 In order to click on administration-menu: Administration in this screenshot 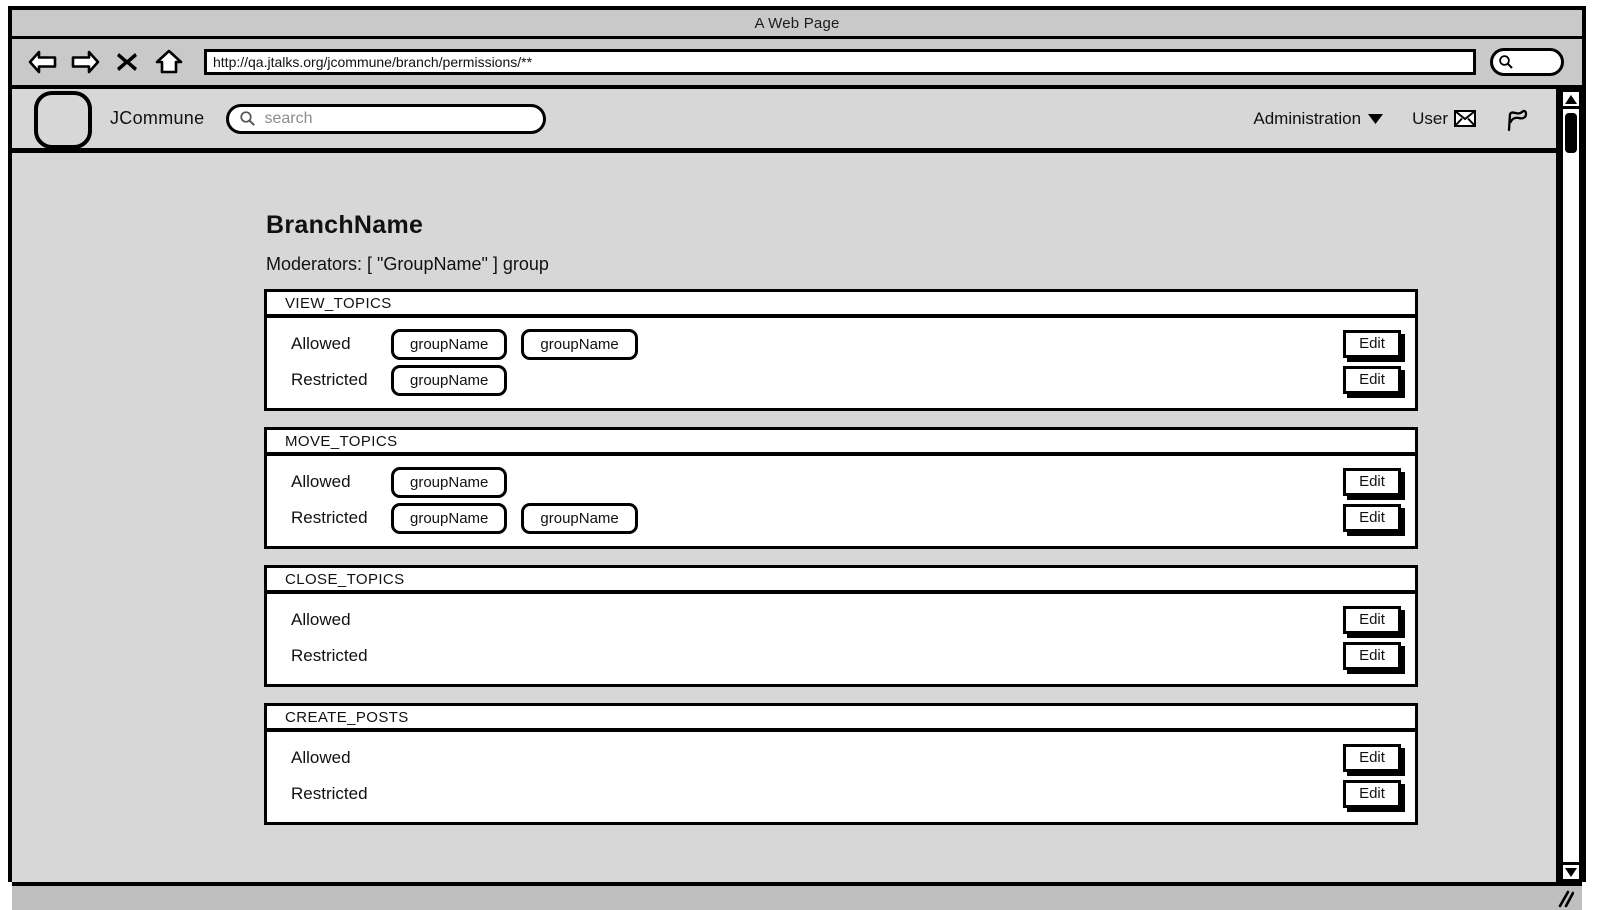, I will do `click(1318, 119)`.